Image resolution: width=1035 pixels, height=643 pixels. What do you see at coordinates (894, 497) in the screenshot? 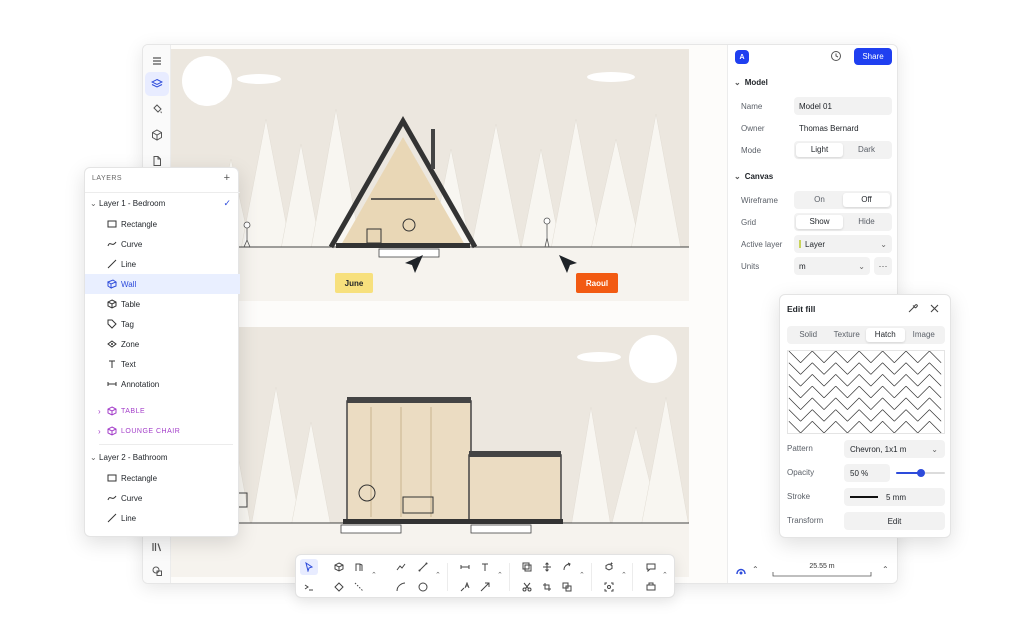
I see `stroke-input: 5 mm` at bounding box center [894, 497].